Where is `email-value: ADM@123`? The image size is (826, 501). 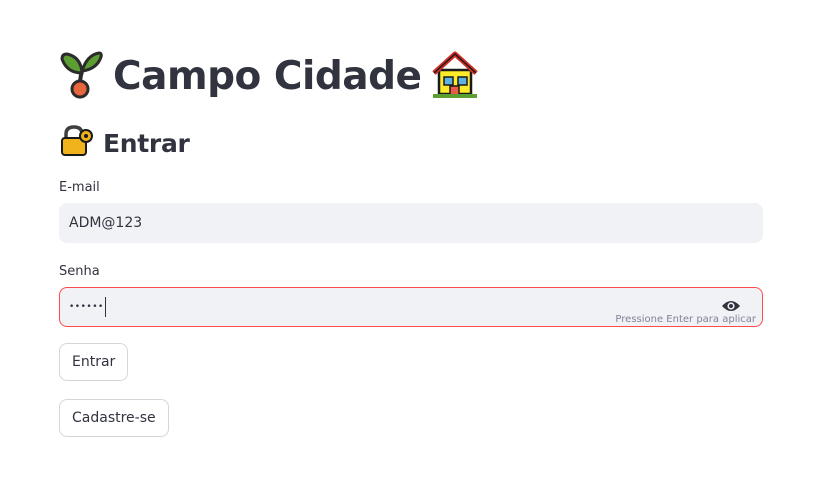 email-value: ADM@123 is located at coordinates (106, 223).